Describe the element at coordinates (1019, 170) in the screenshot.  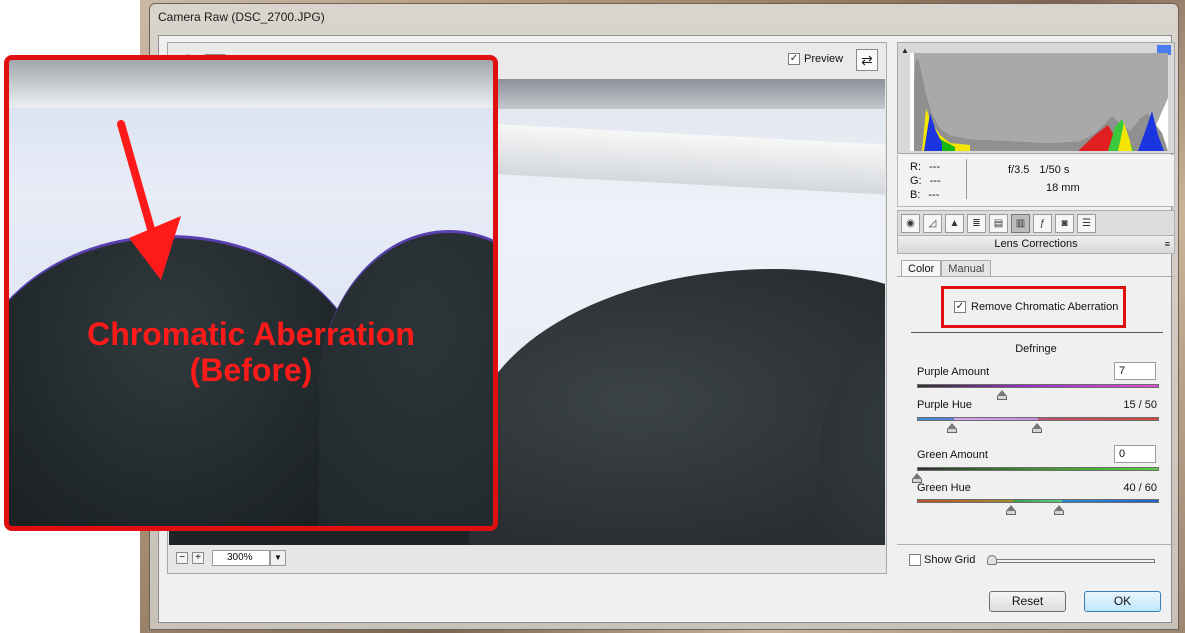
I see `aperture-value: f/3.5` at that location.